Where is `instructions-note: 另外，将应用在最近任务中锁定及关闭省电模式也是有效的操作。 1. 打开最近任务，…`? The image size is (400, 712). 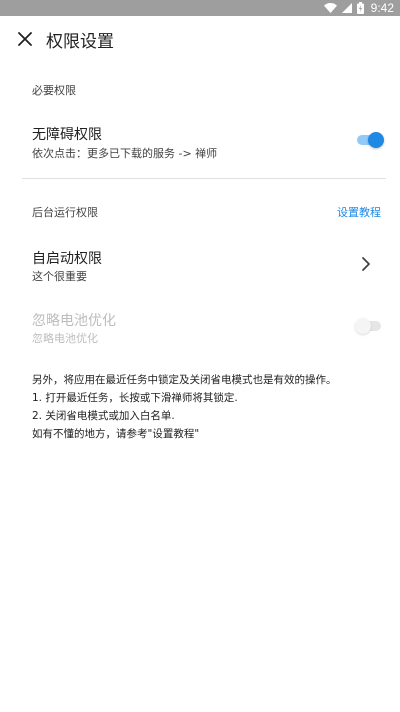
instructions-note: 另外，将应用在最近任务中锁定及关闭省电模式也是有效的操作。 1. 打开最近任务，… is located at coordinates (207, 407).